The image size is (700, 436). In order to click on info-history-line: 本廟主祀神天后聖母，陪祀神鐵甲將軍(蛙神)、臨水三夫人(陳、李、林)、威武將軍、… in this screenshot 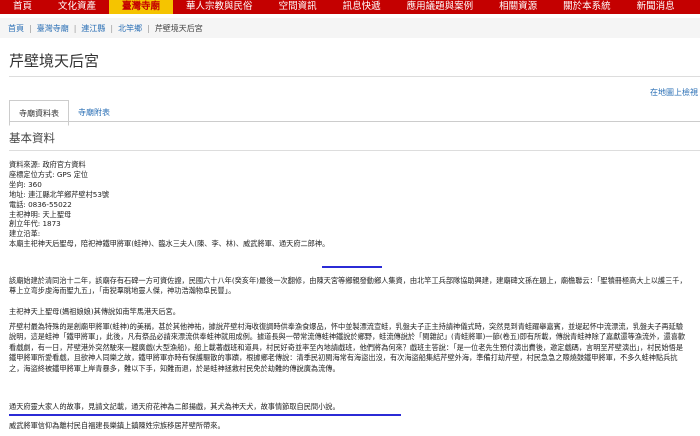, I will do `click(169, 244)`.